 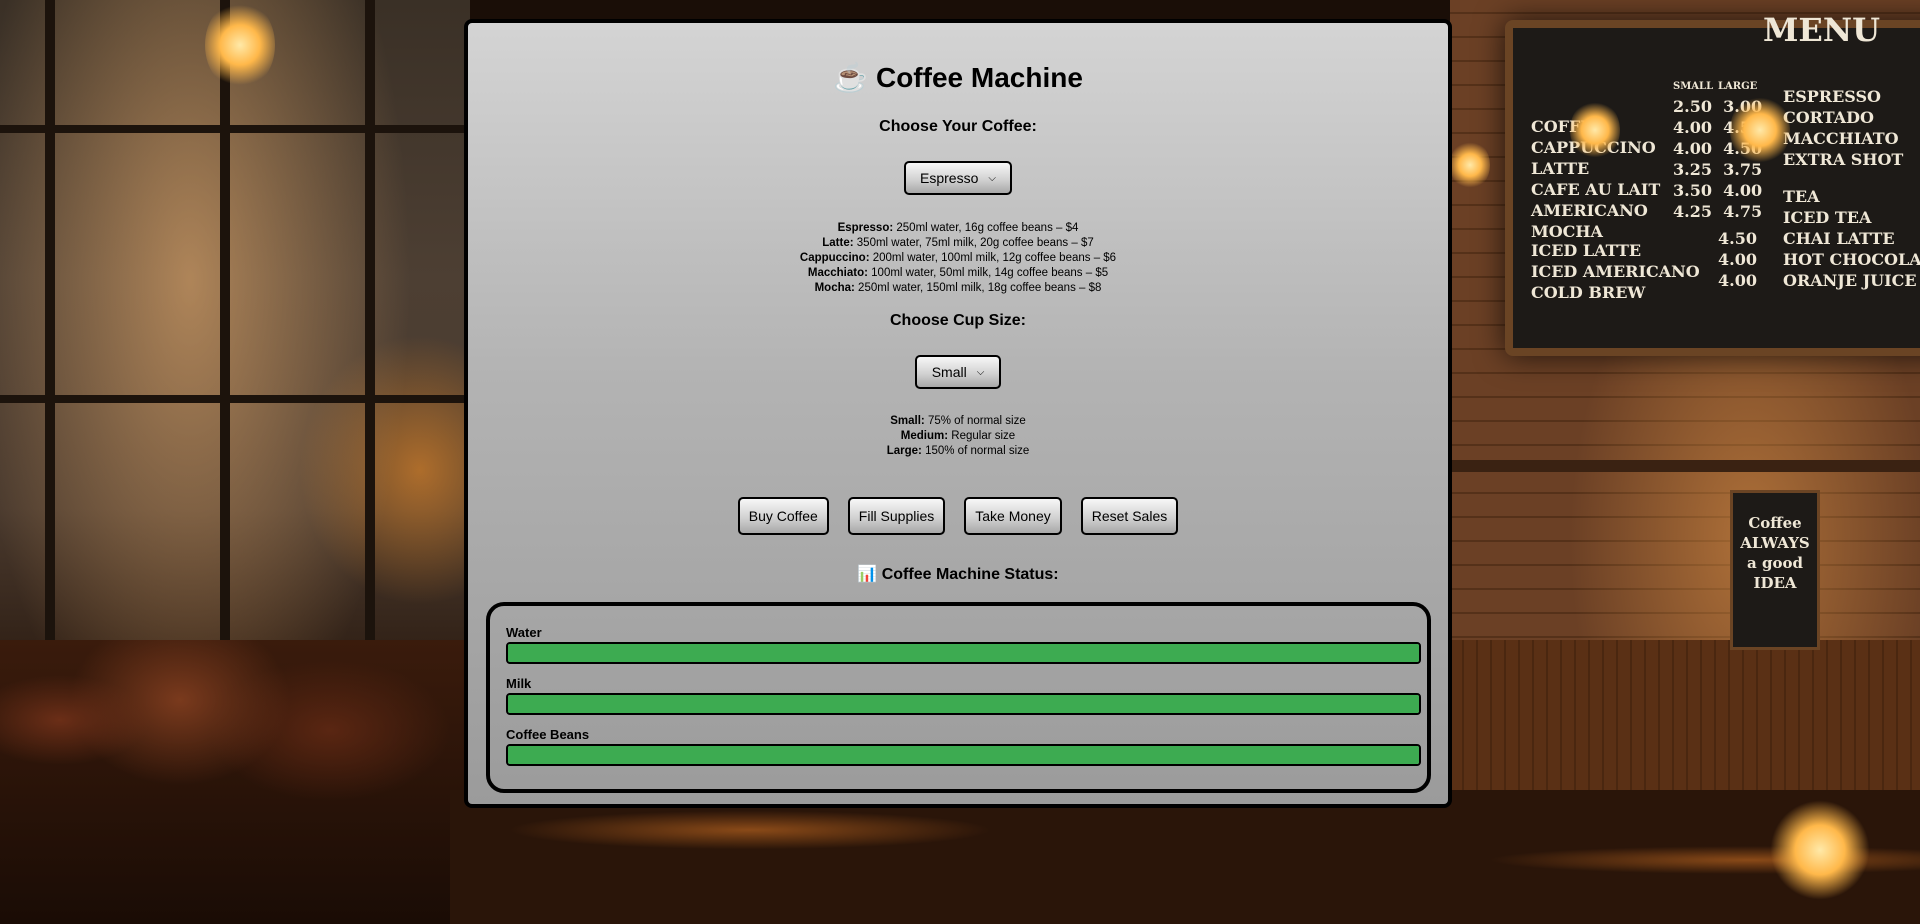 I want to click on coffee-name: Latte:, so click(x=838, y=243).